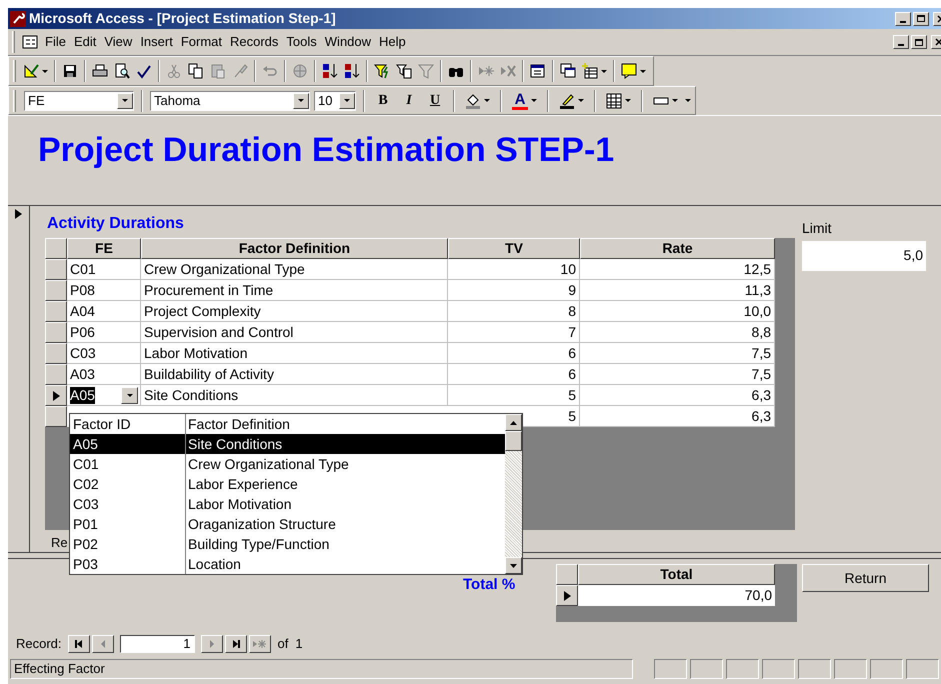  I want to click on funnel-icon, so click(426, 71).